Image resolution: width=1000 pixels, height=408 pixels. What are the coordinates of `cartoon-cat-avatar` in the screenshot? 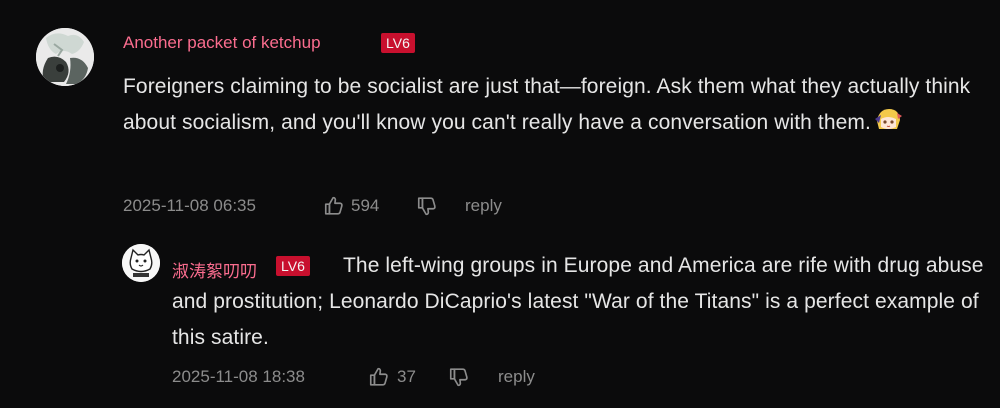 It's located at (141, 263).